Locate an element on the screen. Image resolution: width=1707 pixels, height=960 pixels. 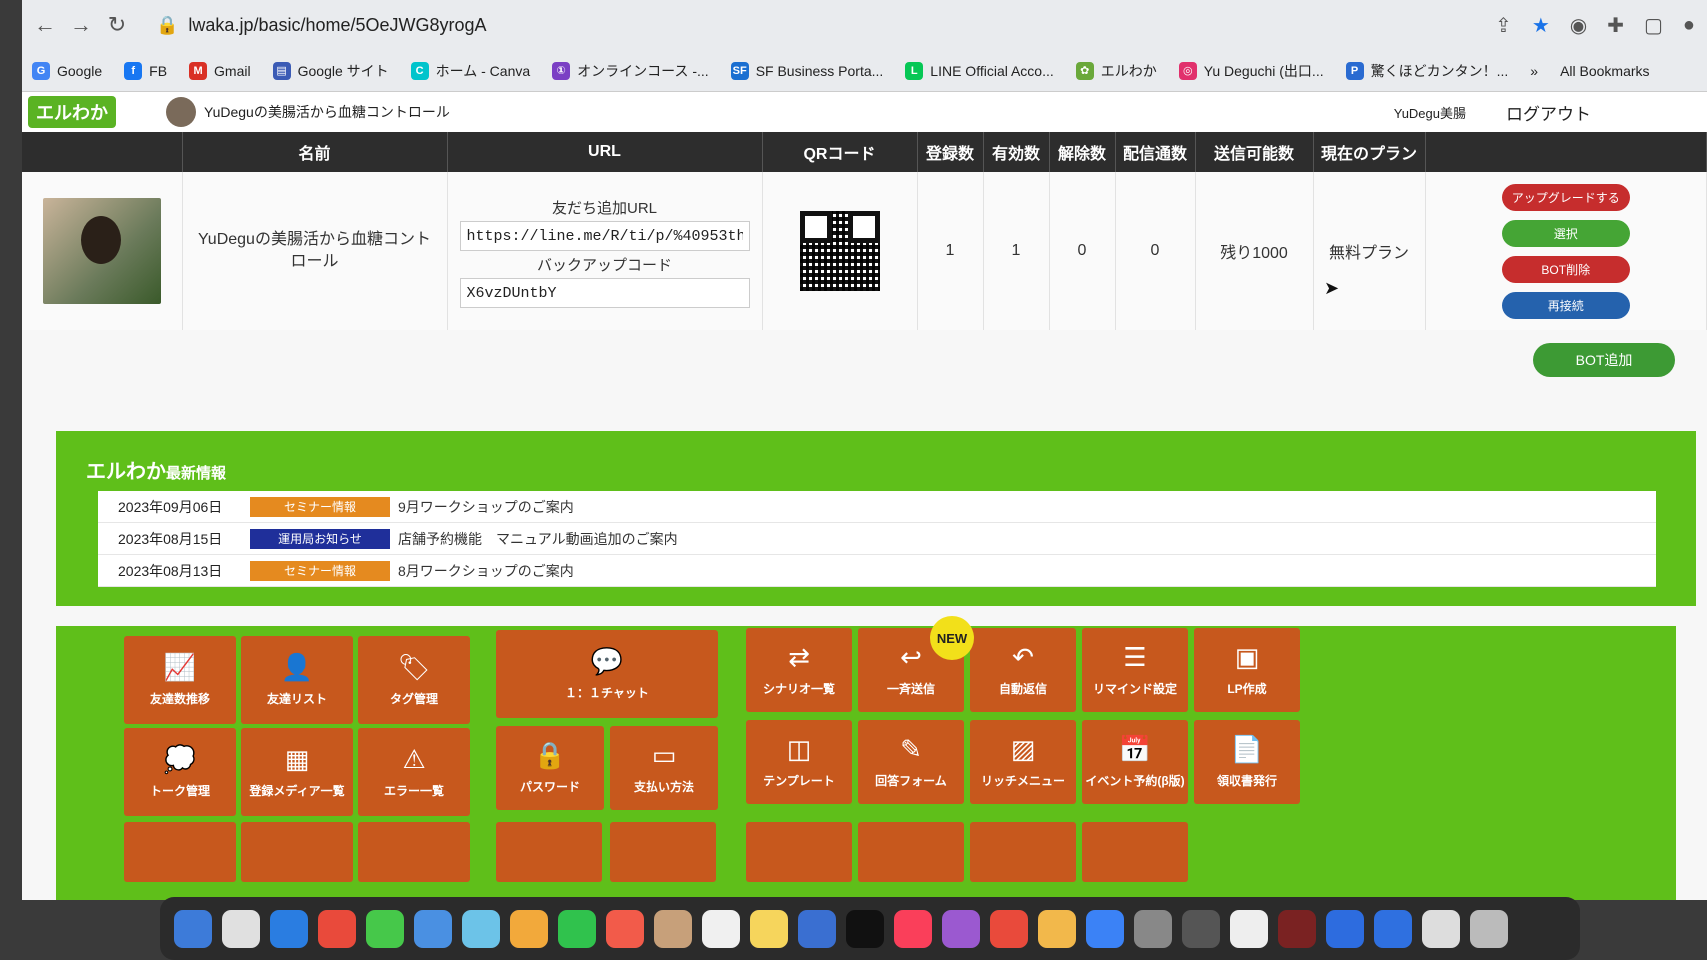
news-date: 2023年09月06日 is located at coordinates (170, 506).